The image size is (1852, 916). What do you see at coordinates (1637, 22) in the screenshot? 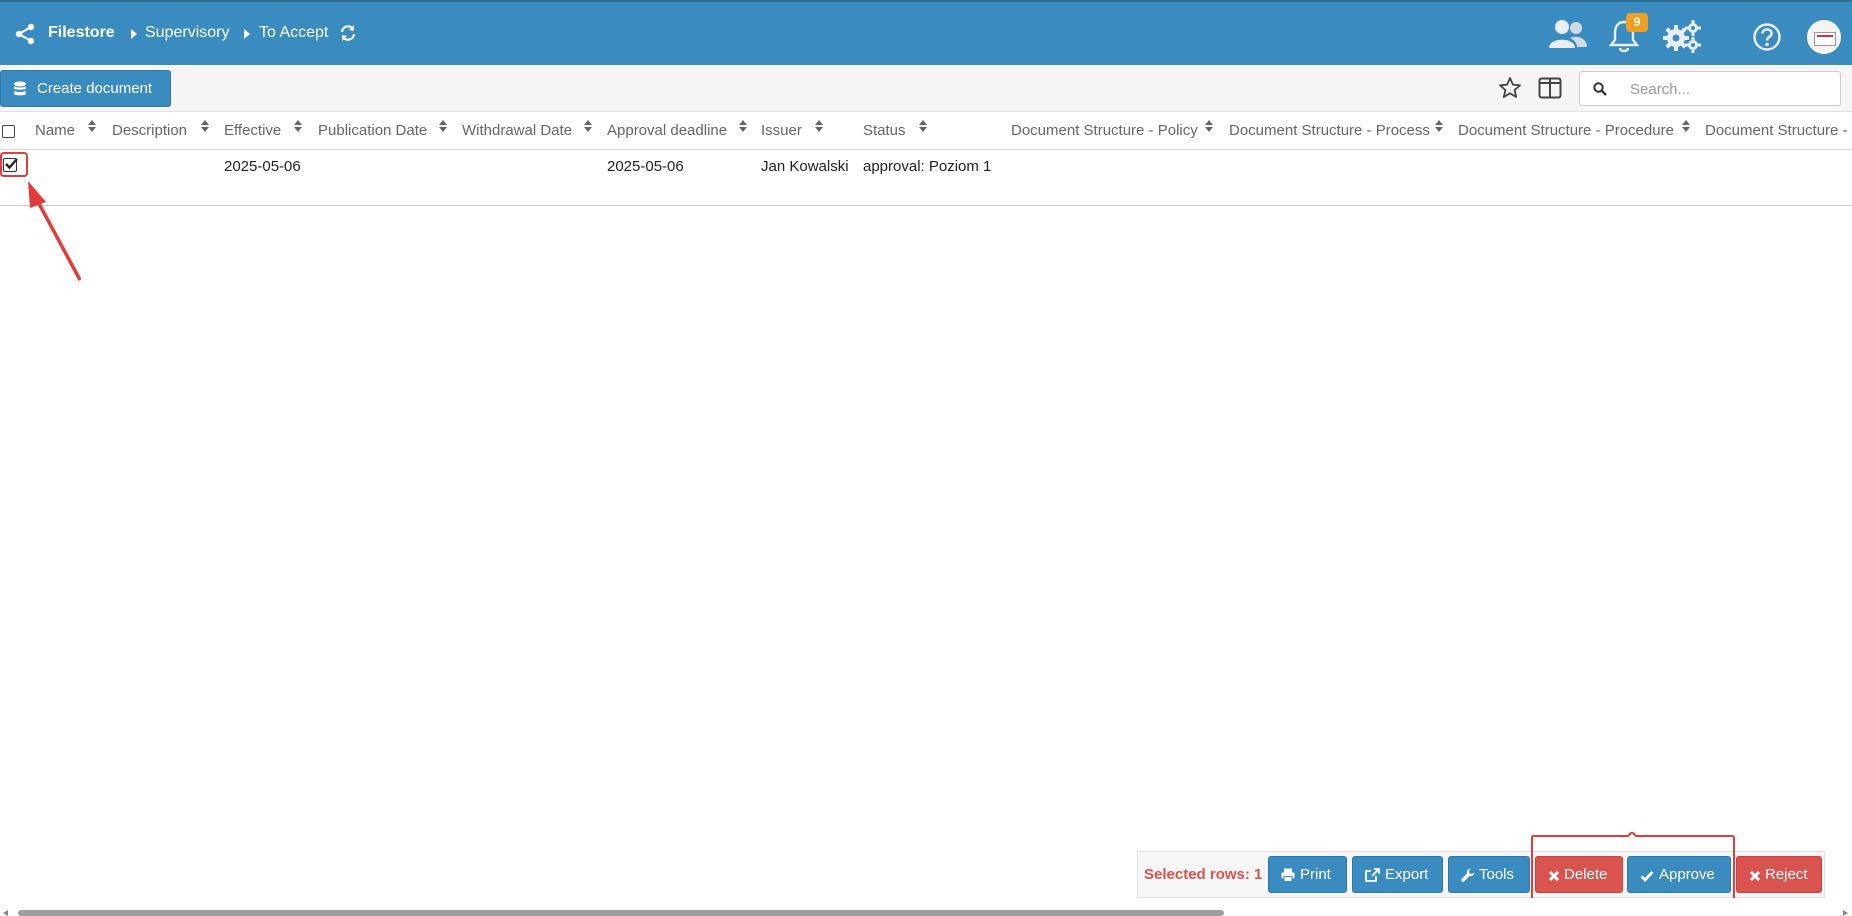
I see `notification-badge: 9` at bounding box center [1637, 22].